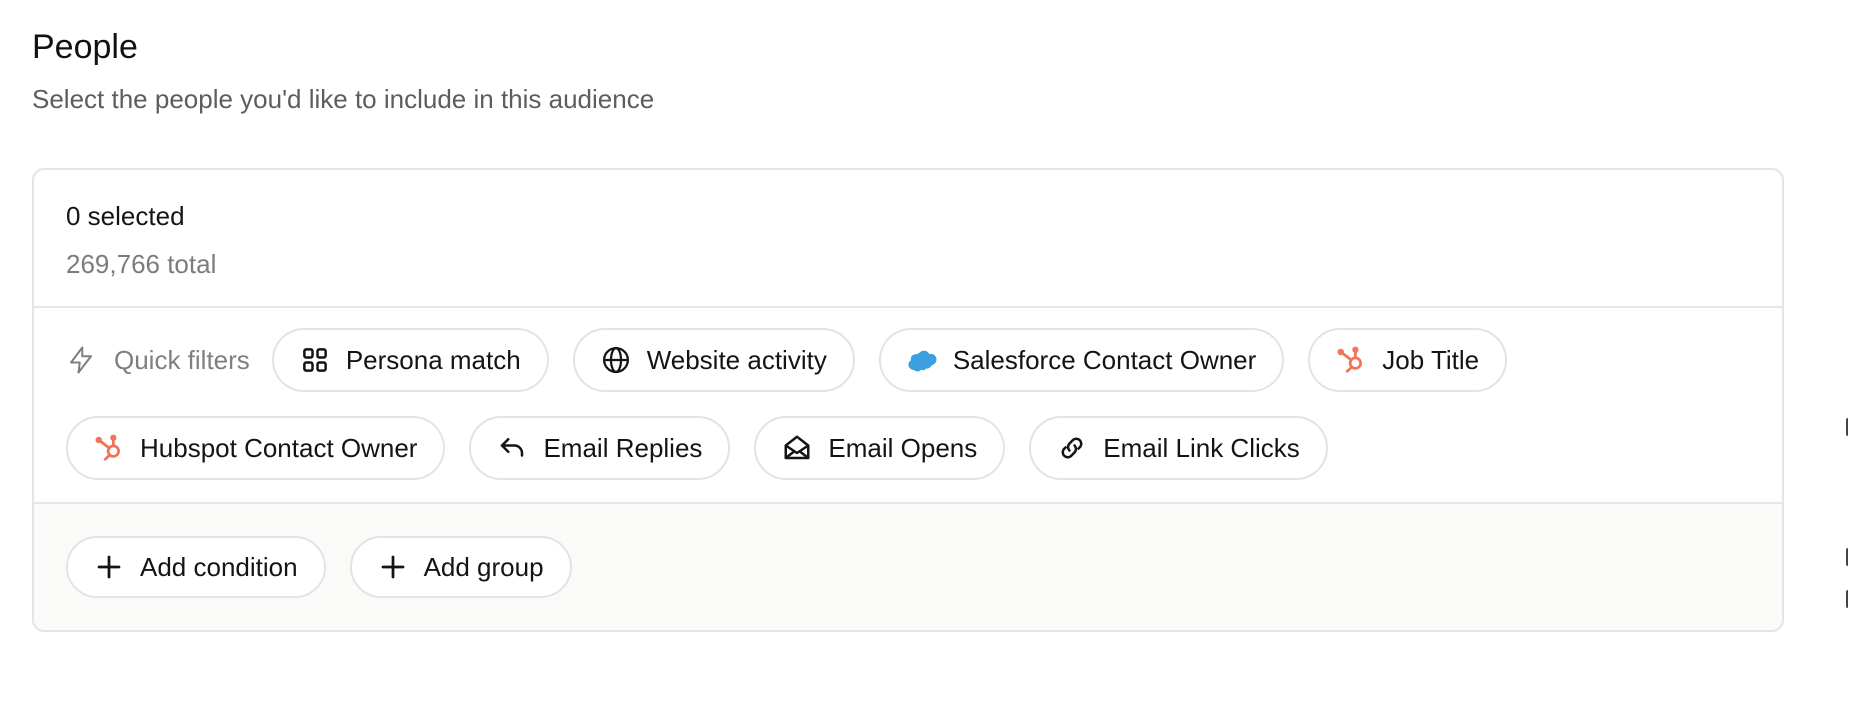  I want to click on chip-label: Website activity, so click(736, 359).